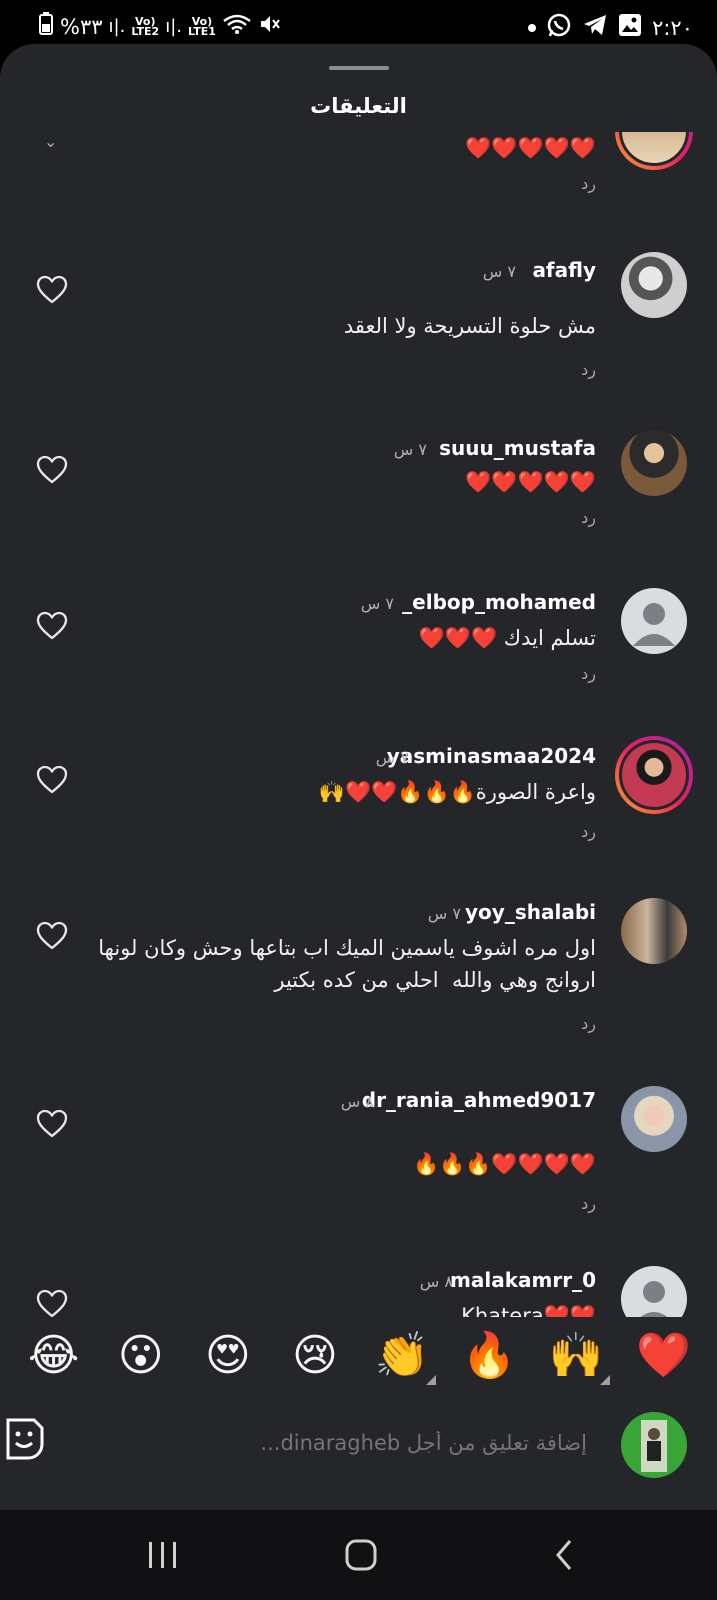 This screenshot has width=717, height=1600. I want to click on sim2-label: Vo) LTE2, so click(145, 26).